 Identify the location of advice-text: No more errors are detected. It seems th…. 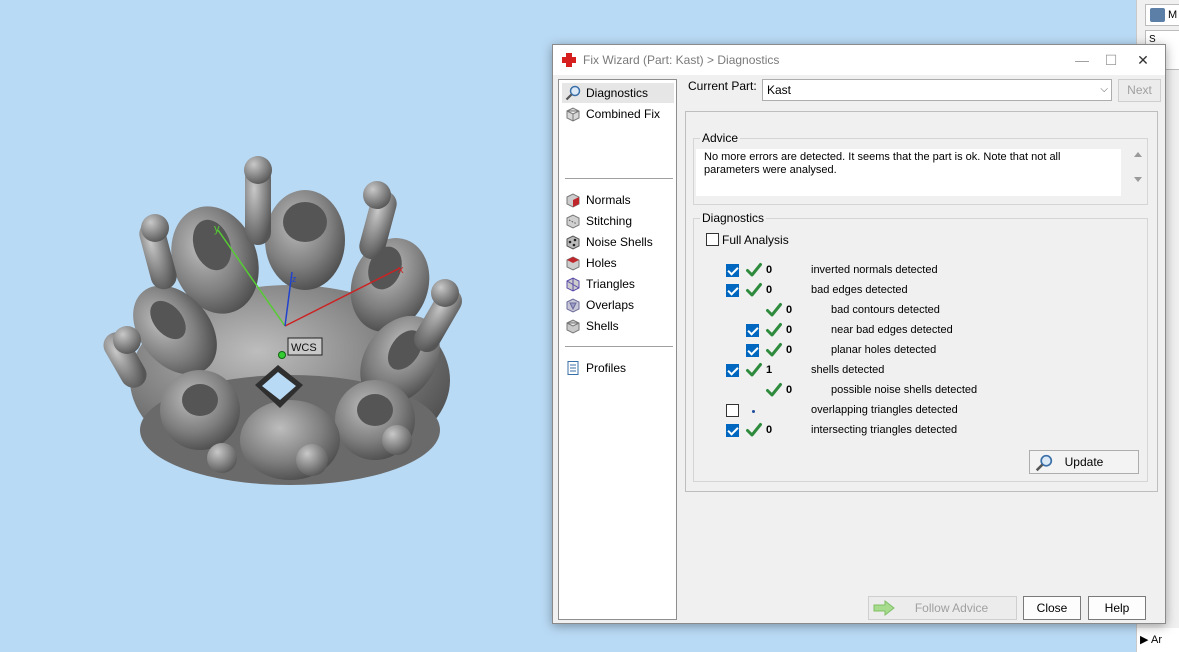
(908, 172).